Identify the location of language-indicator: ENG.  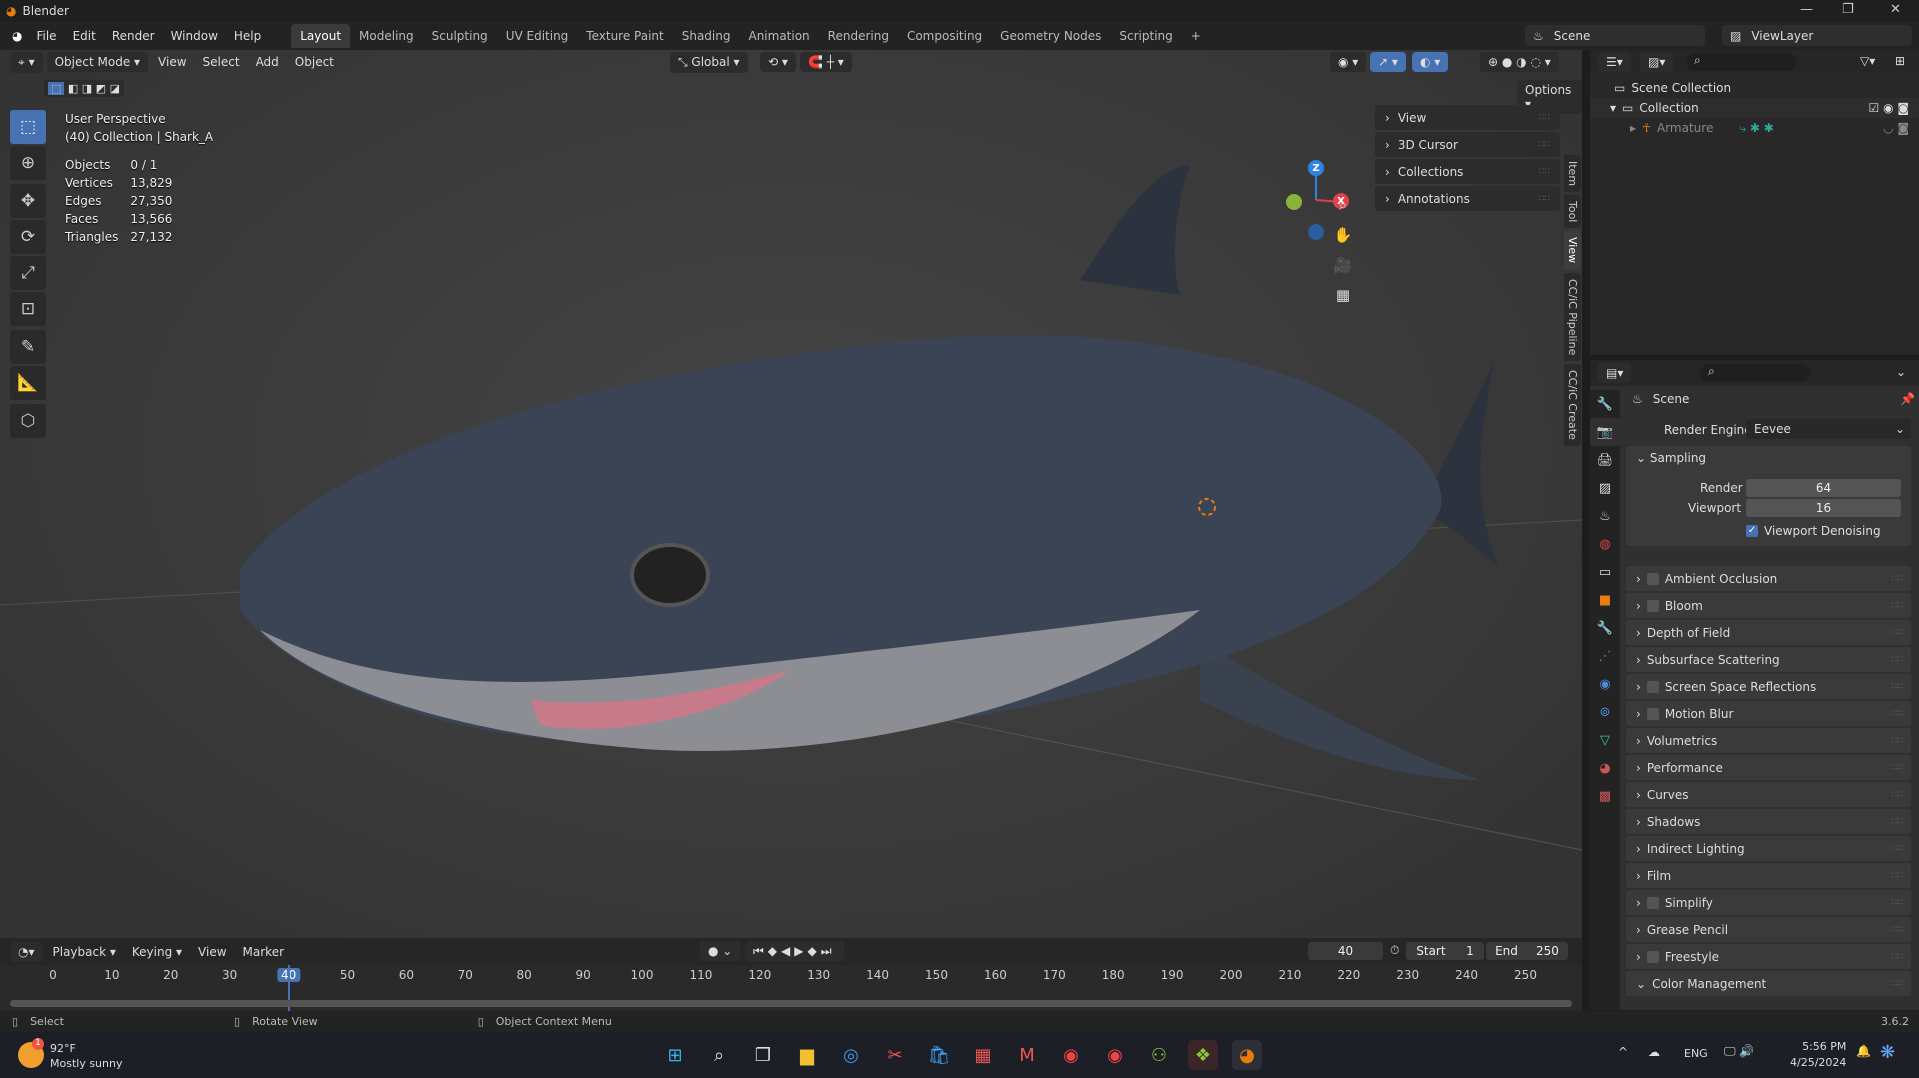
(1696, 1053).